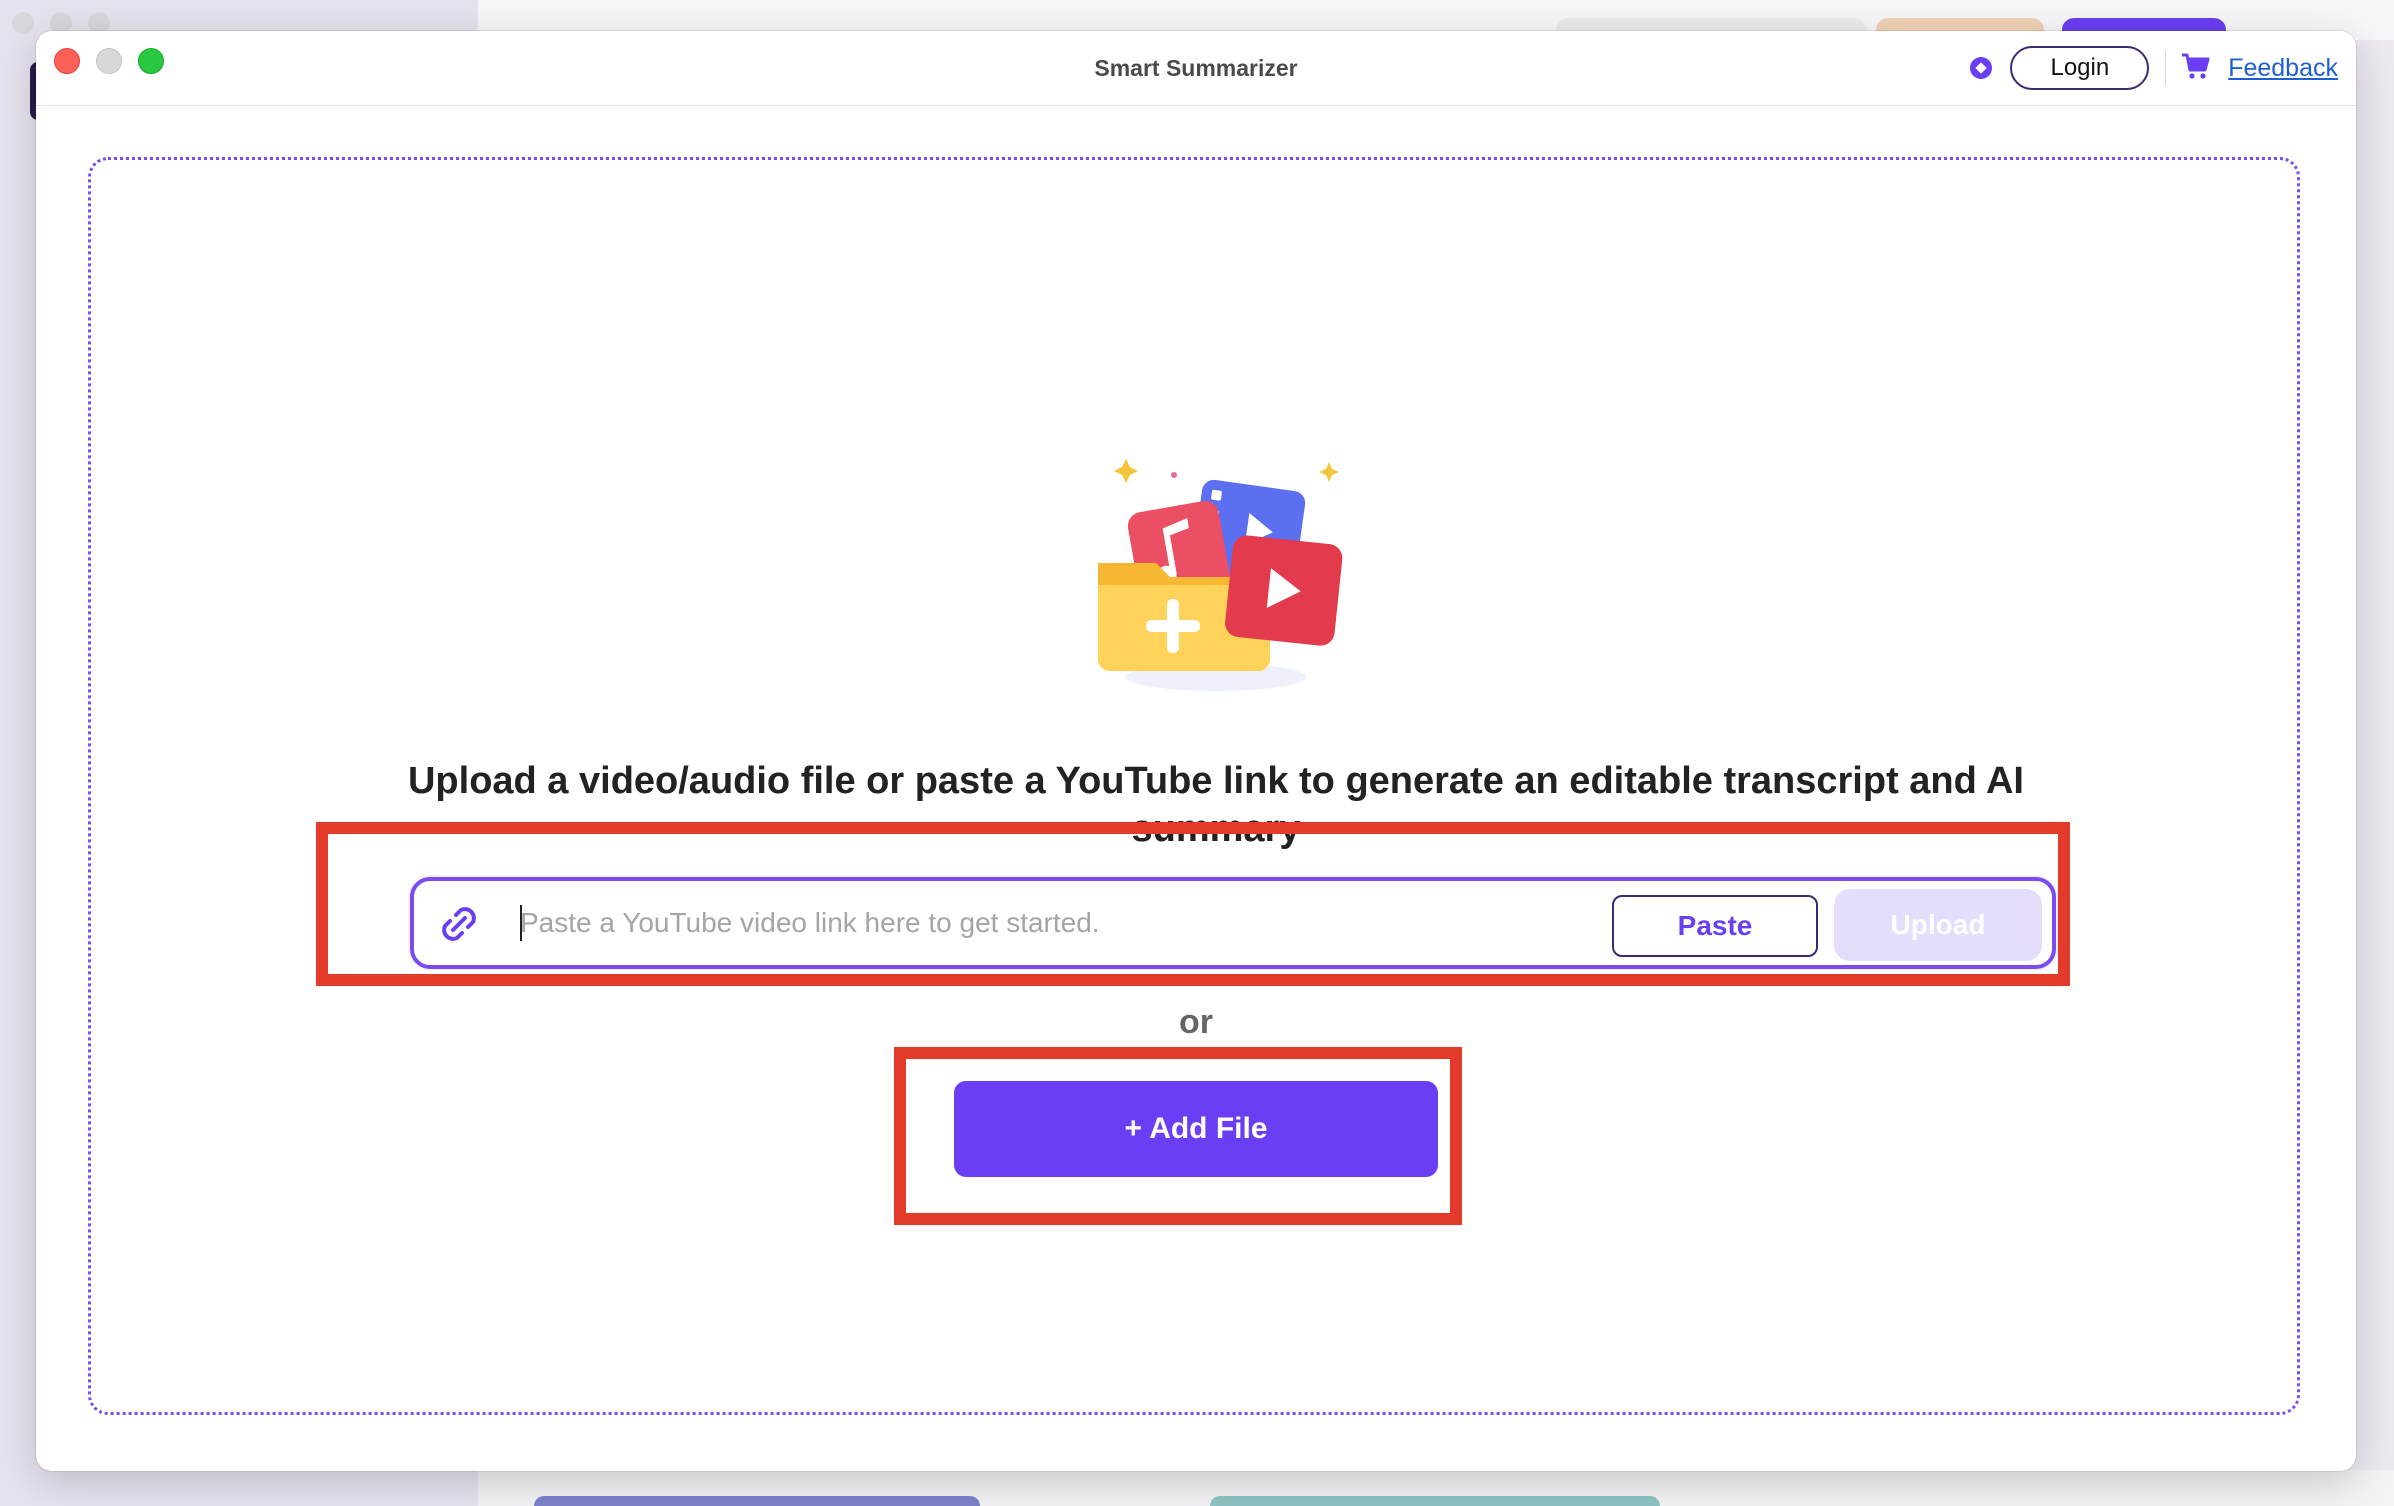 Image resolution: width=2394 pixels, height=1506 pixels. I want to click on text-caret, so click(521, 923).